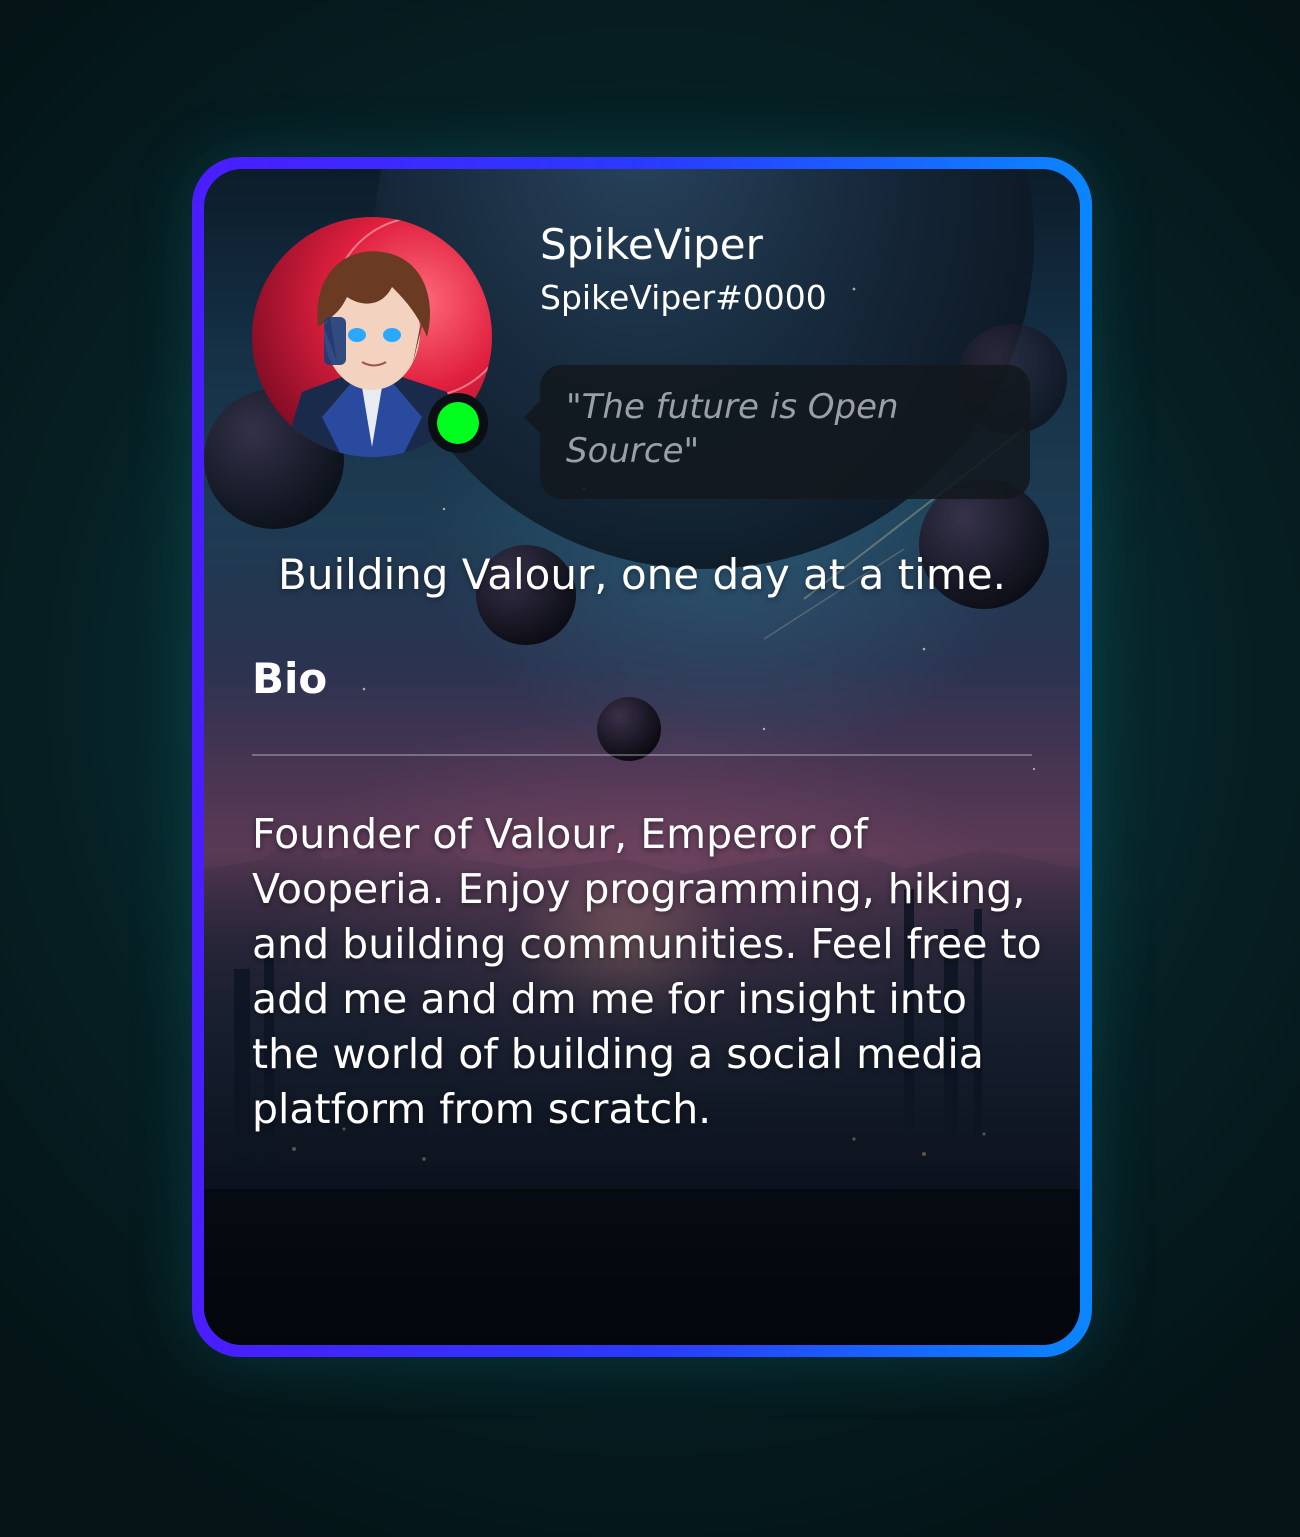  I want to click on avatar-container, so click(372, 337).